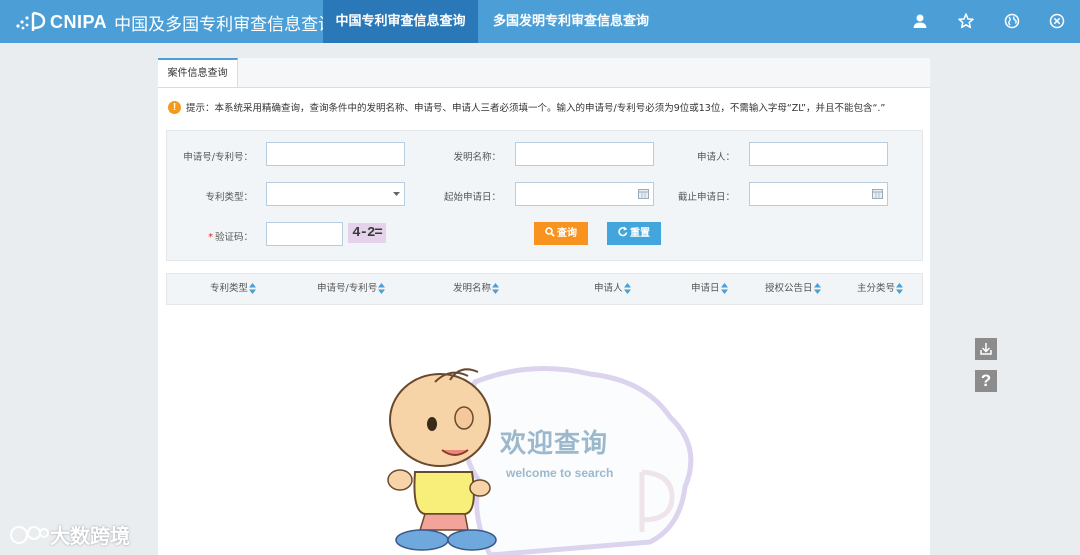 This screenshot has height=555, width=1080. I want to click on warning-icon: !, so click(174, 107).